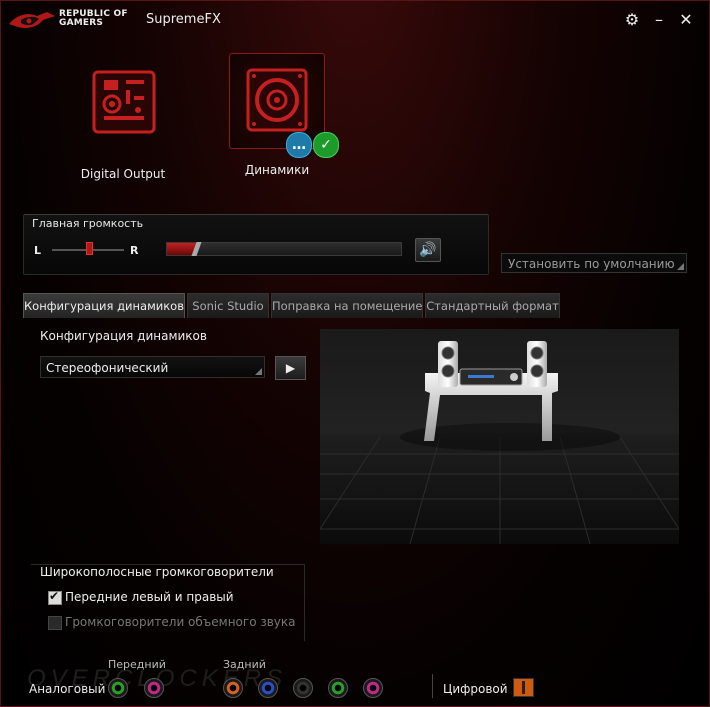 Image resolution: width=710 pixels, height=707 pixels. Describe the element at coordinates (355, 20) in the screenshot. I see `title-bar: REPUBLIC OF GAMERS SupremeFX ⚙ – ✕` at that location.